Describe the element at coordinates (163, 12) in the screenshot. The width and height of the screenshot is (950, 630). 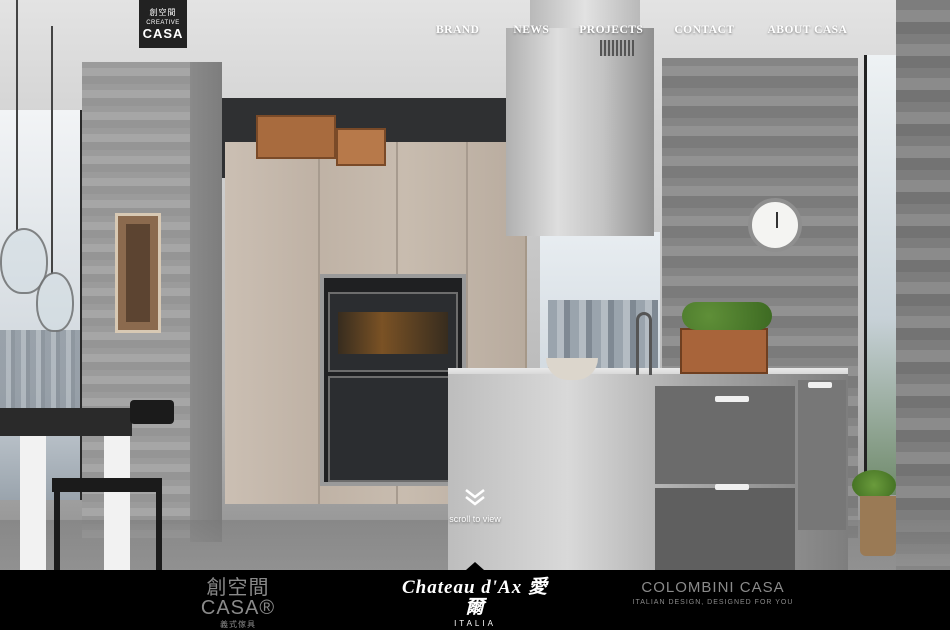
I see `logo-chinese: 創空間` at that location.